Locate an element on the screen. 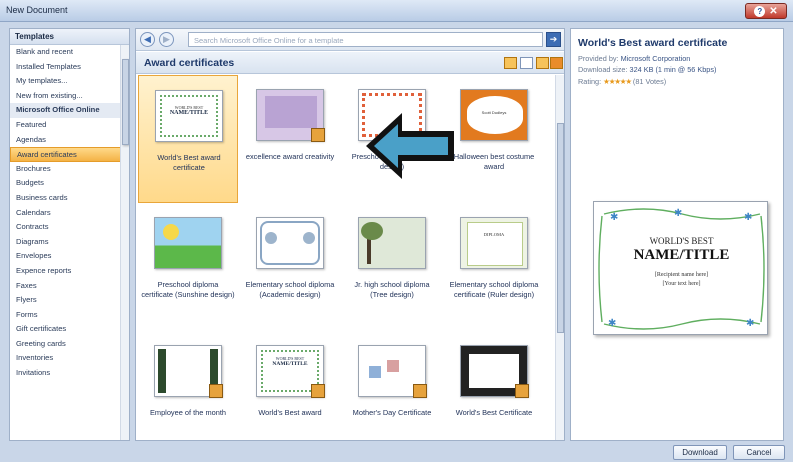 Image resolution: width=793 pixels, height=462 pixels. template-tile: World's Best Certificate is located at coordinates (494, 395).